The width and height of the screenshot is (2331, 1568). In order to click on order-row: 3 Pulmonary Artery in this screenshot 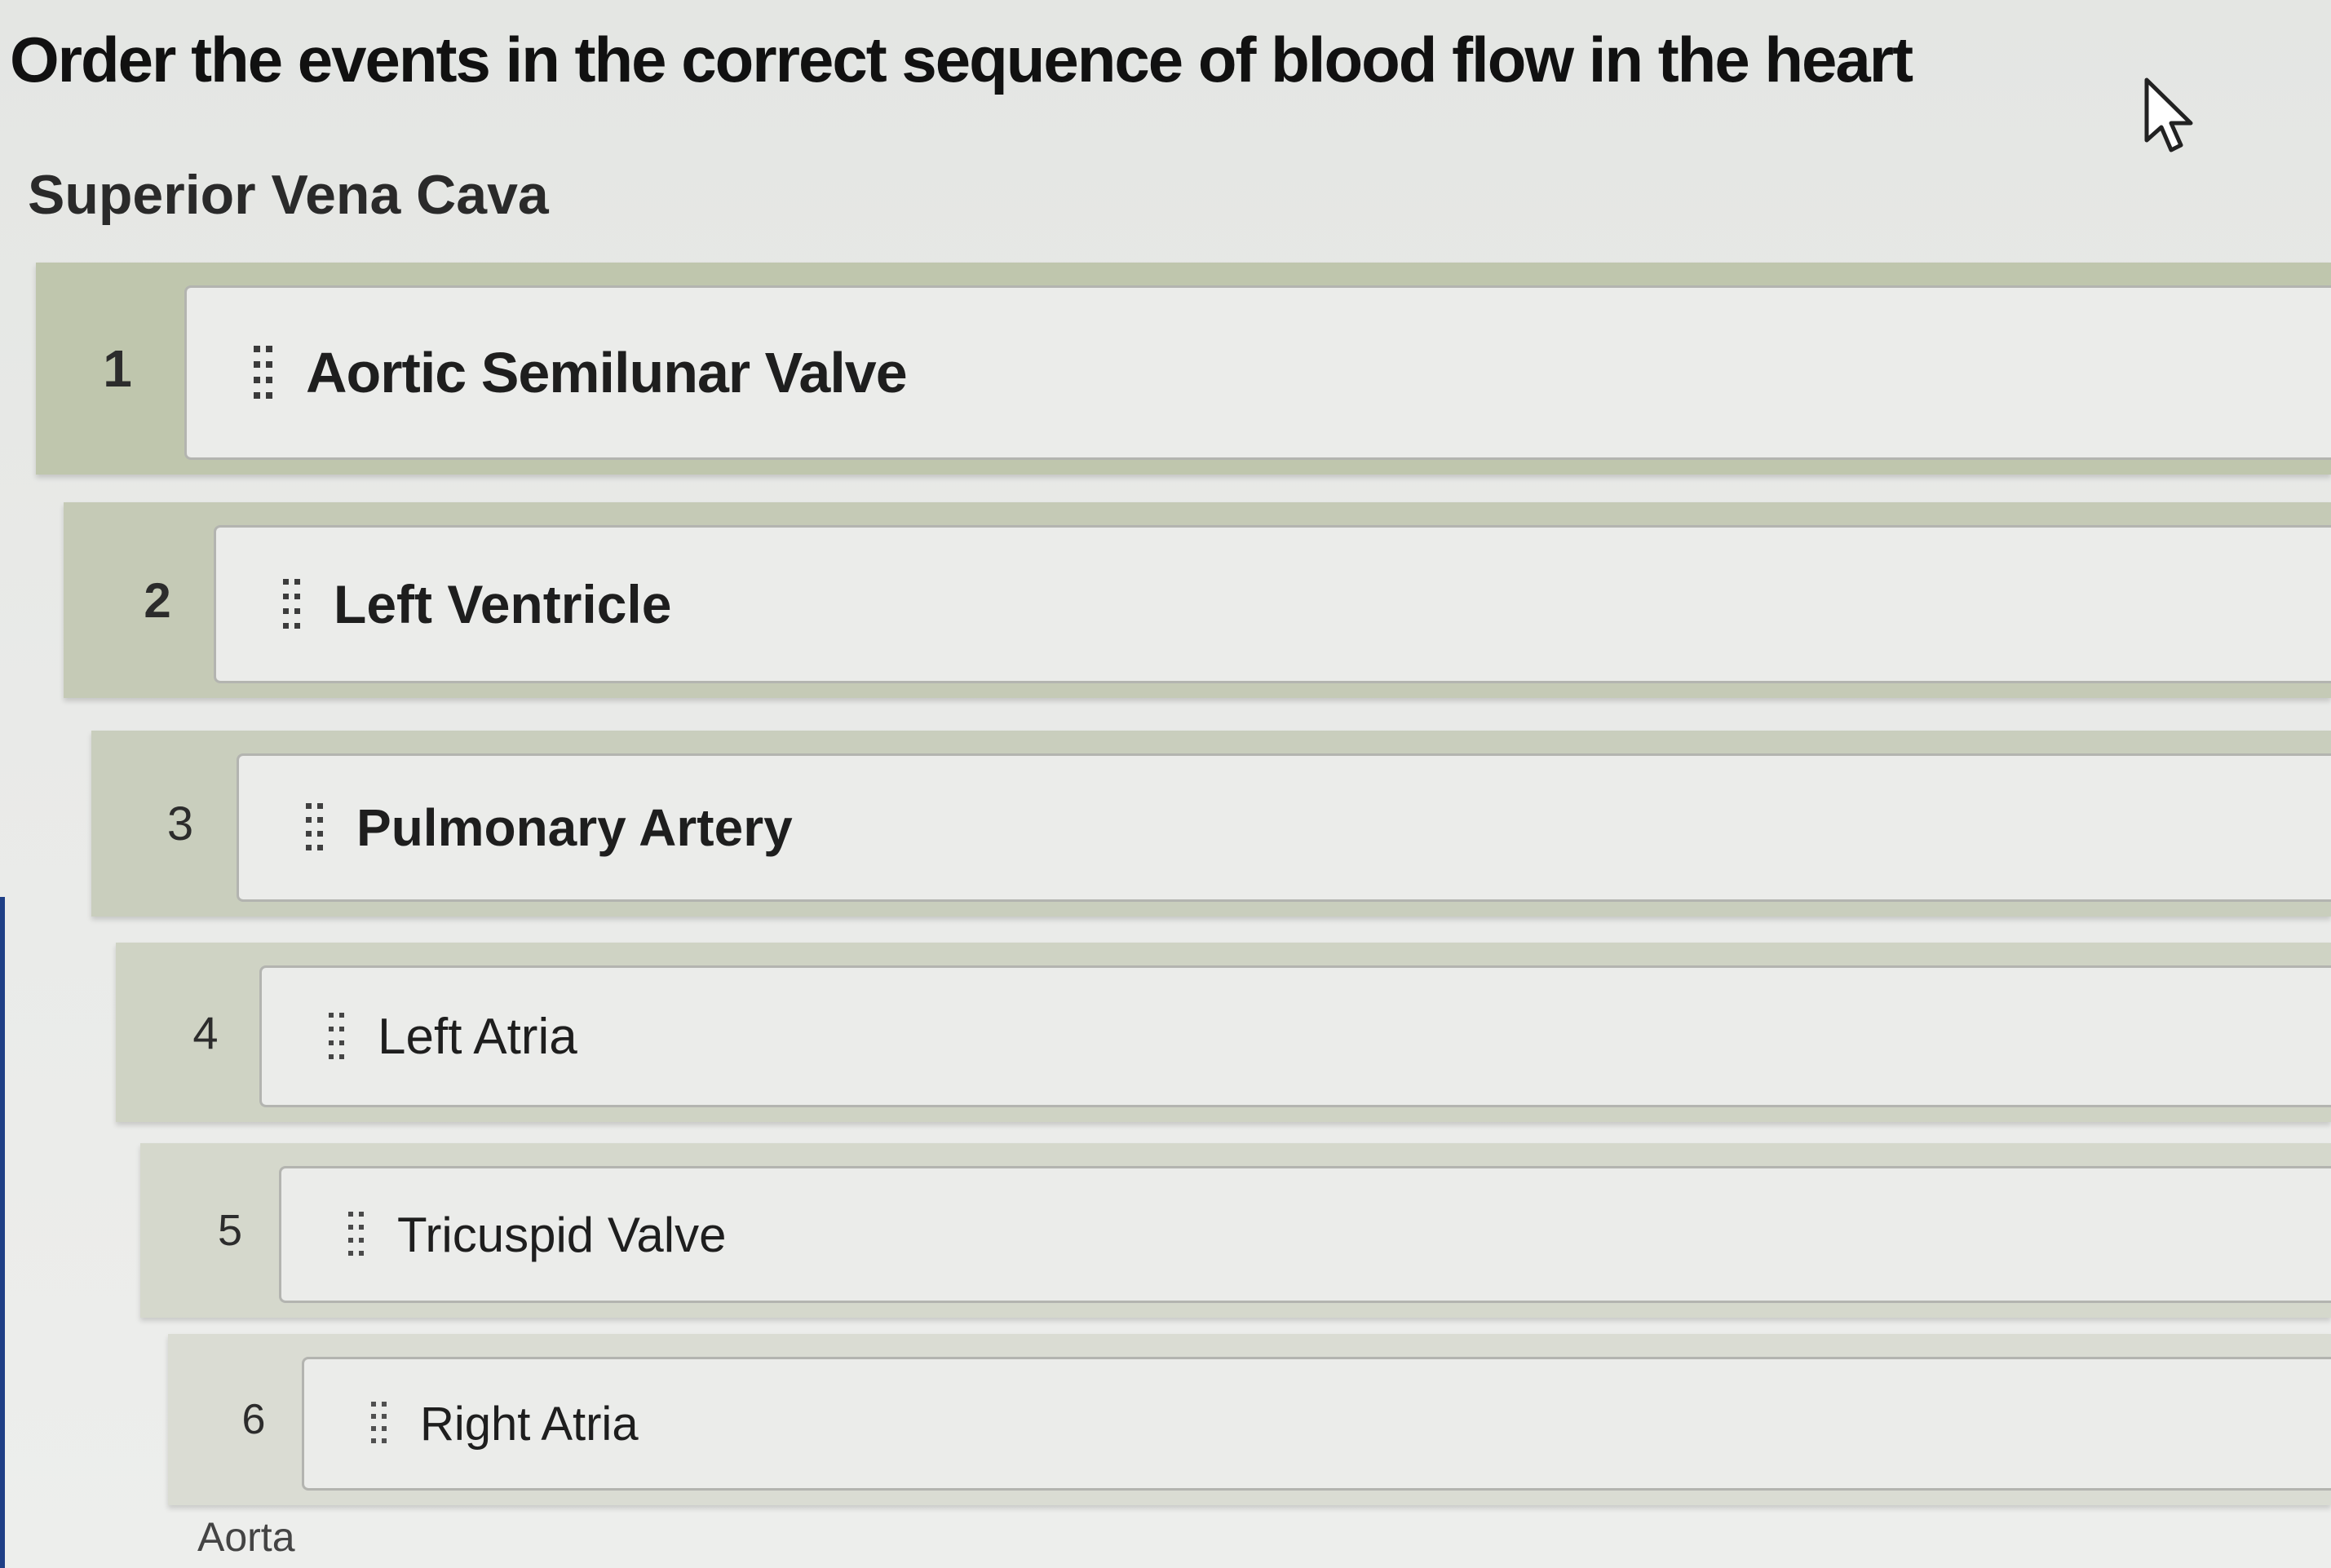, I will do `click(1211, 824)`.